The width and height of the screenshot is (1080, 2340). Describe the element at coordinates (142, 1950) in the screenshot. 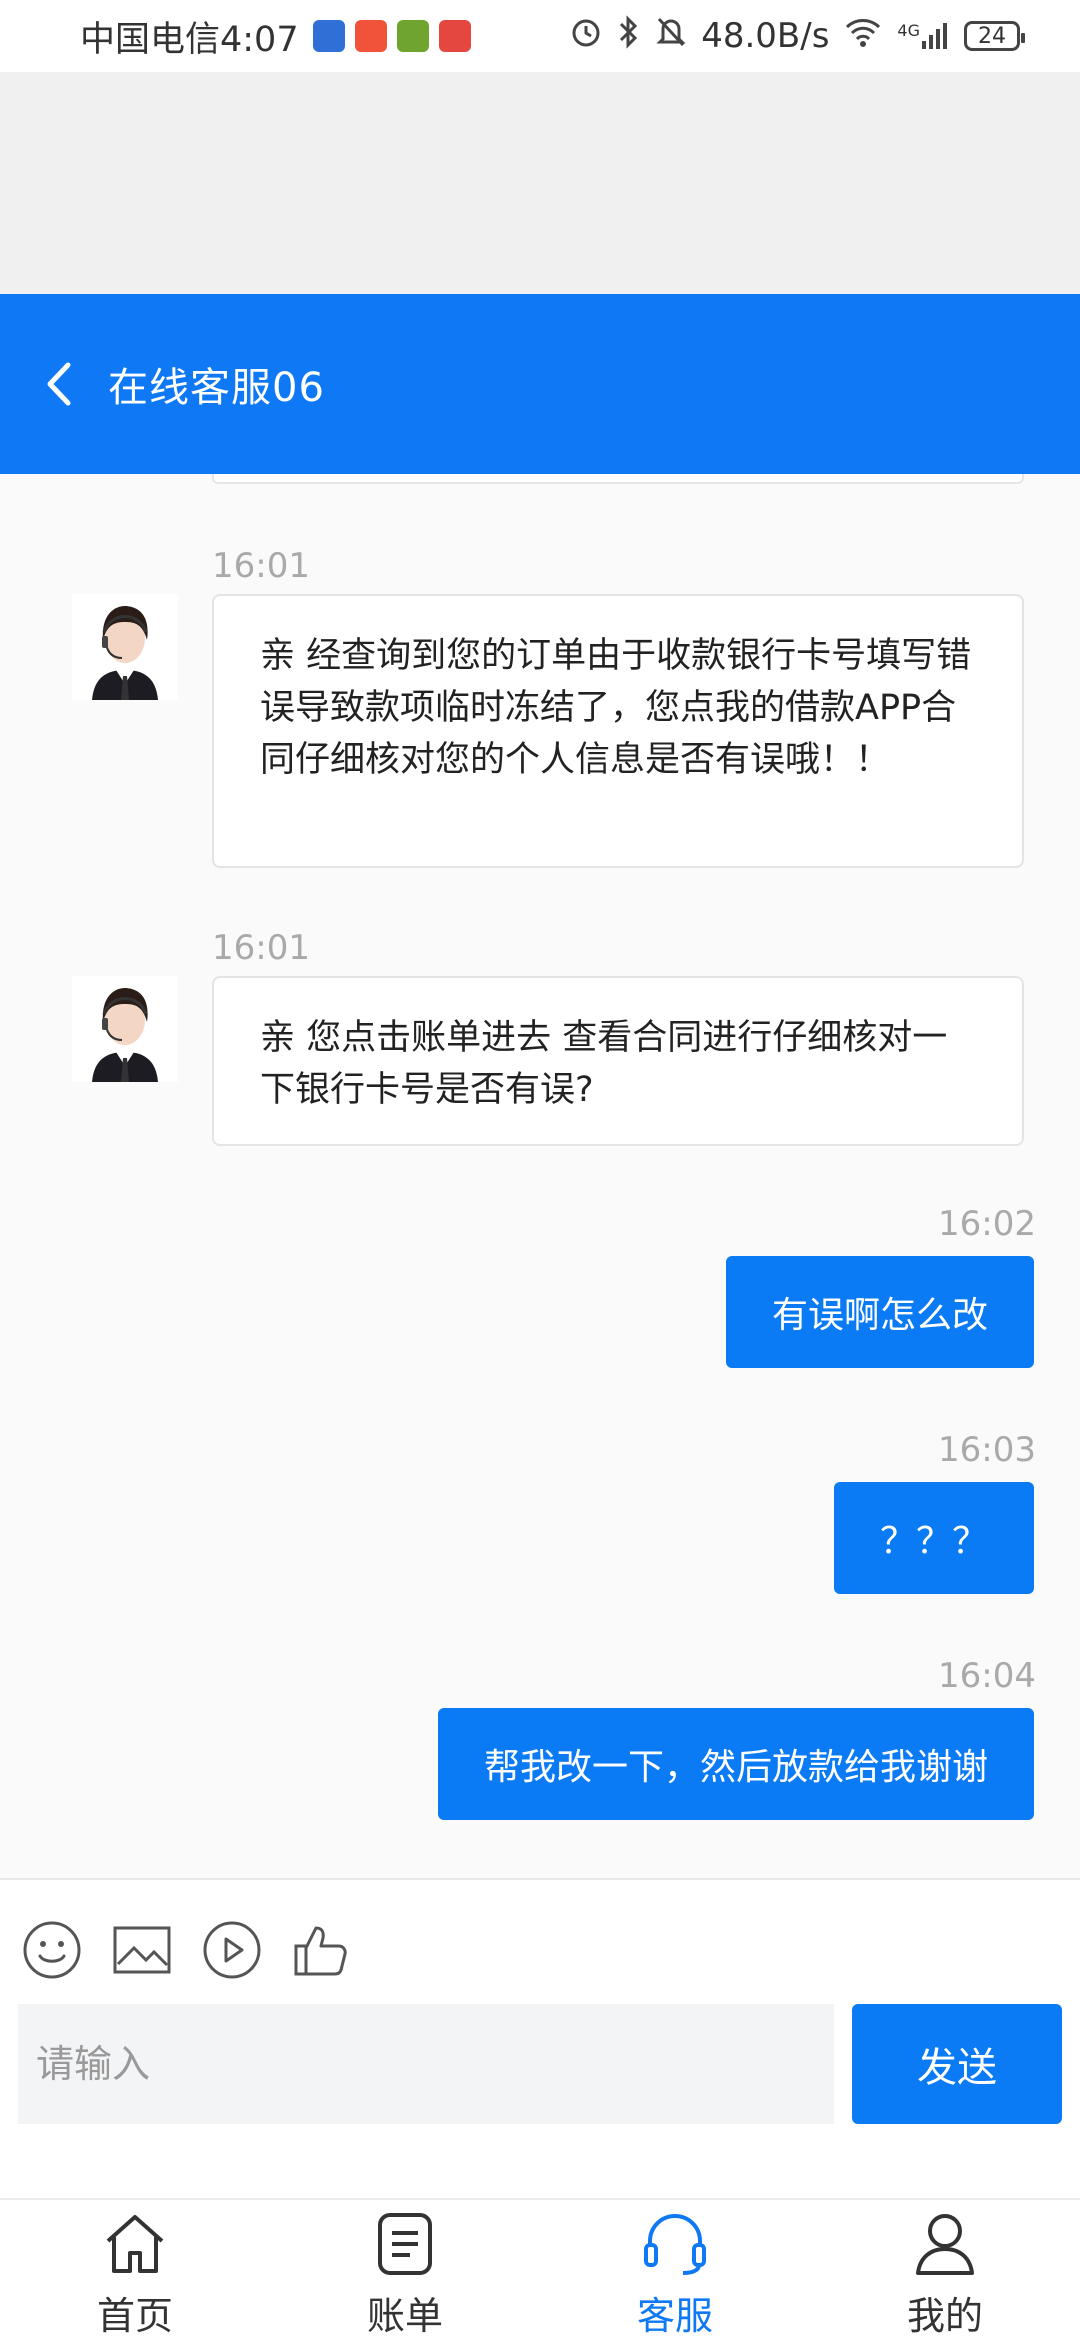

I see `image-icon` at that location.